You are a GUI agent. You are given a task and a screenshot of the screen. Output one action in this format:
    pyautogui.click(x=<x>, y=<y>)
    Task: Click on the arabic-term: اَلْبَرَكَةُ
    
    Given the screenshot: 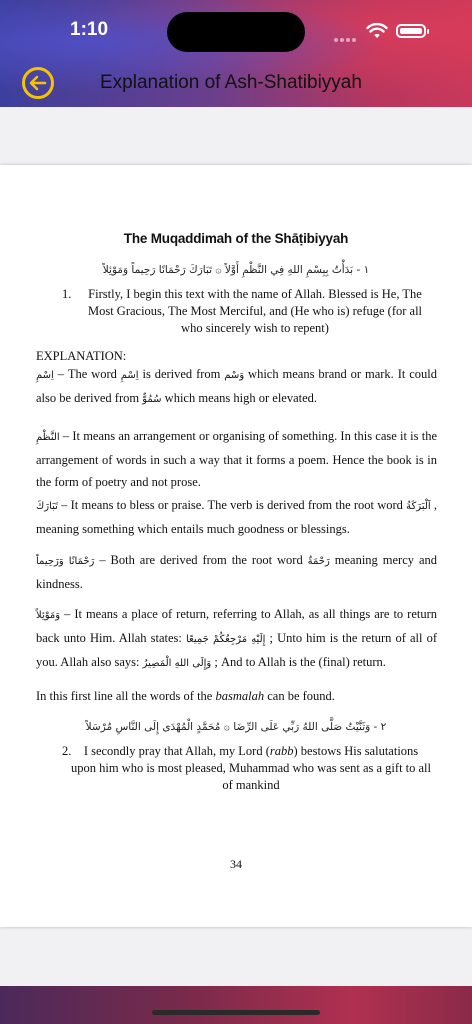 What is the action you would take?
    pyautogui.click(x=418, y=506)
    